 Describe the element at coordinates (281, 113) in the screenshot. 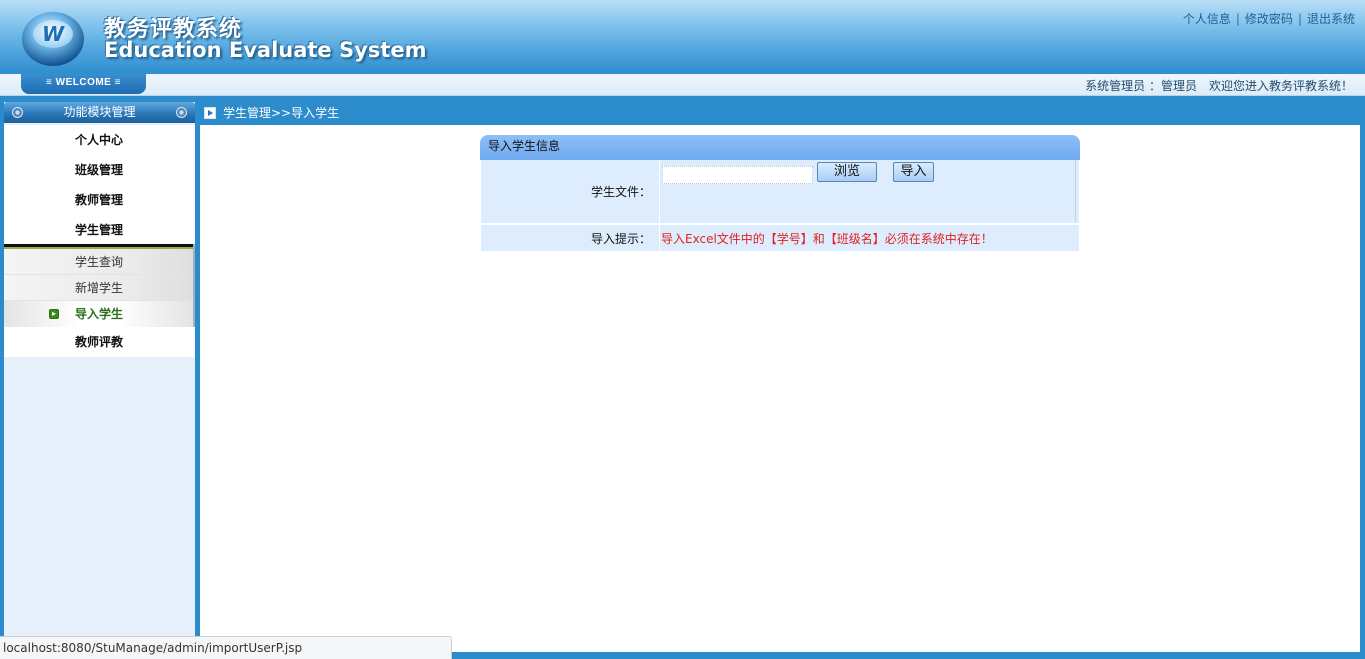

I see `breadcrumb-text: 学生管理>>导入学生` at that location.